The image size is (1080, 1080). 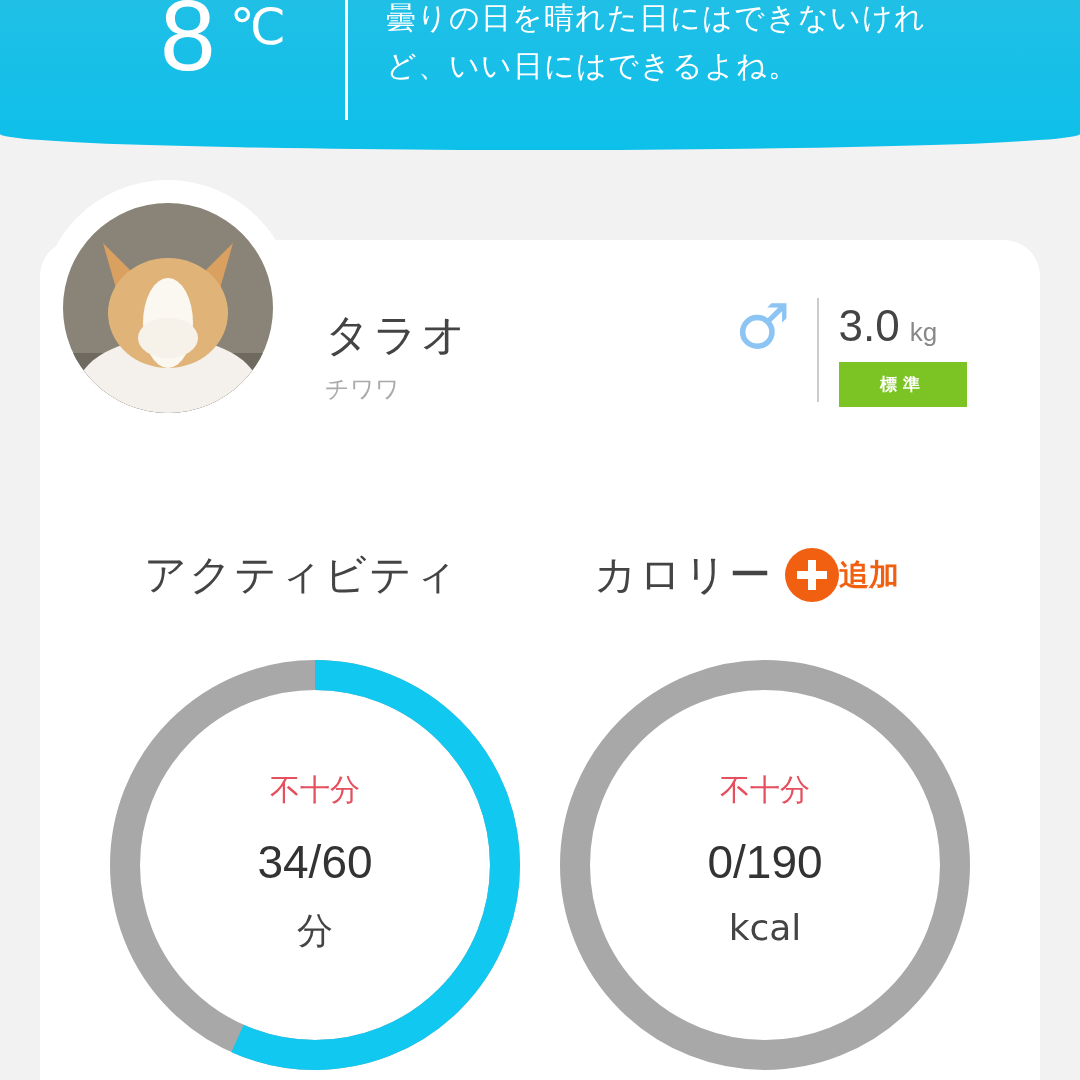 I want to click on pet-name: タラオ, so click(x=397, y=335).